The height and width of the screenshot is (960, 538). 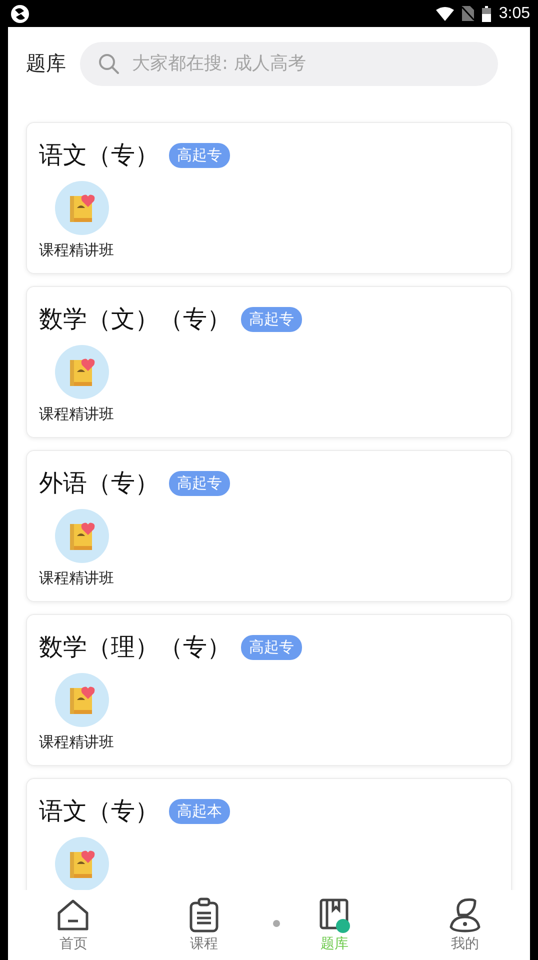 What do you see at coordinates (73, 915) in the screenshot?
I see `home-icon` at bounding box center [73, 915].